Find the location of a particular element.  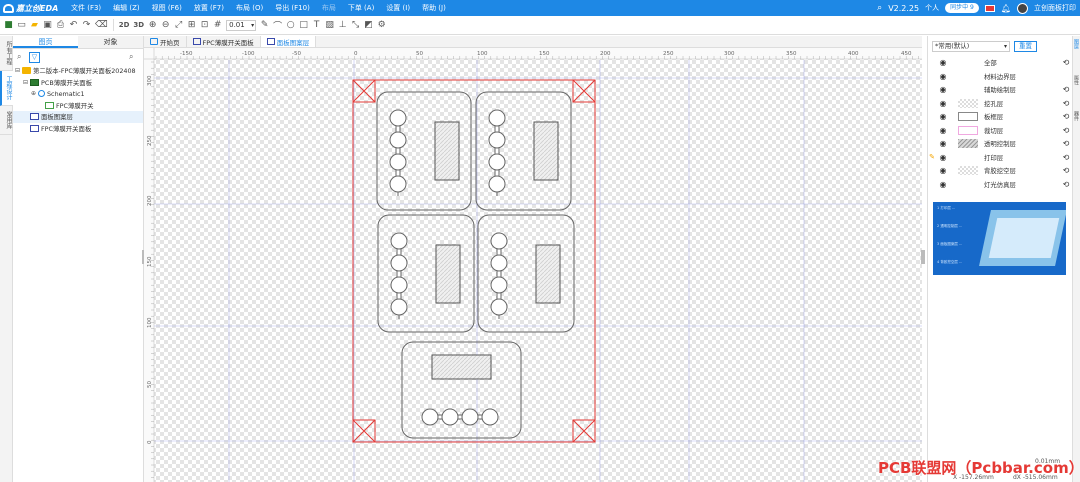

tree-item-fpc-panel: FPC薄膜开关面板 is located at coordinates (78, 129).